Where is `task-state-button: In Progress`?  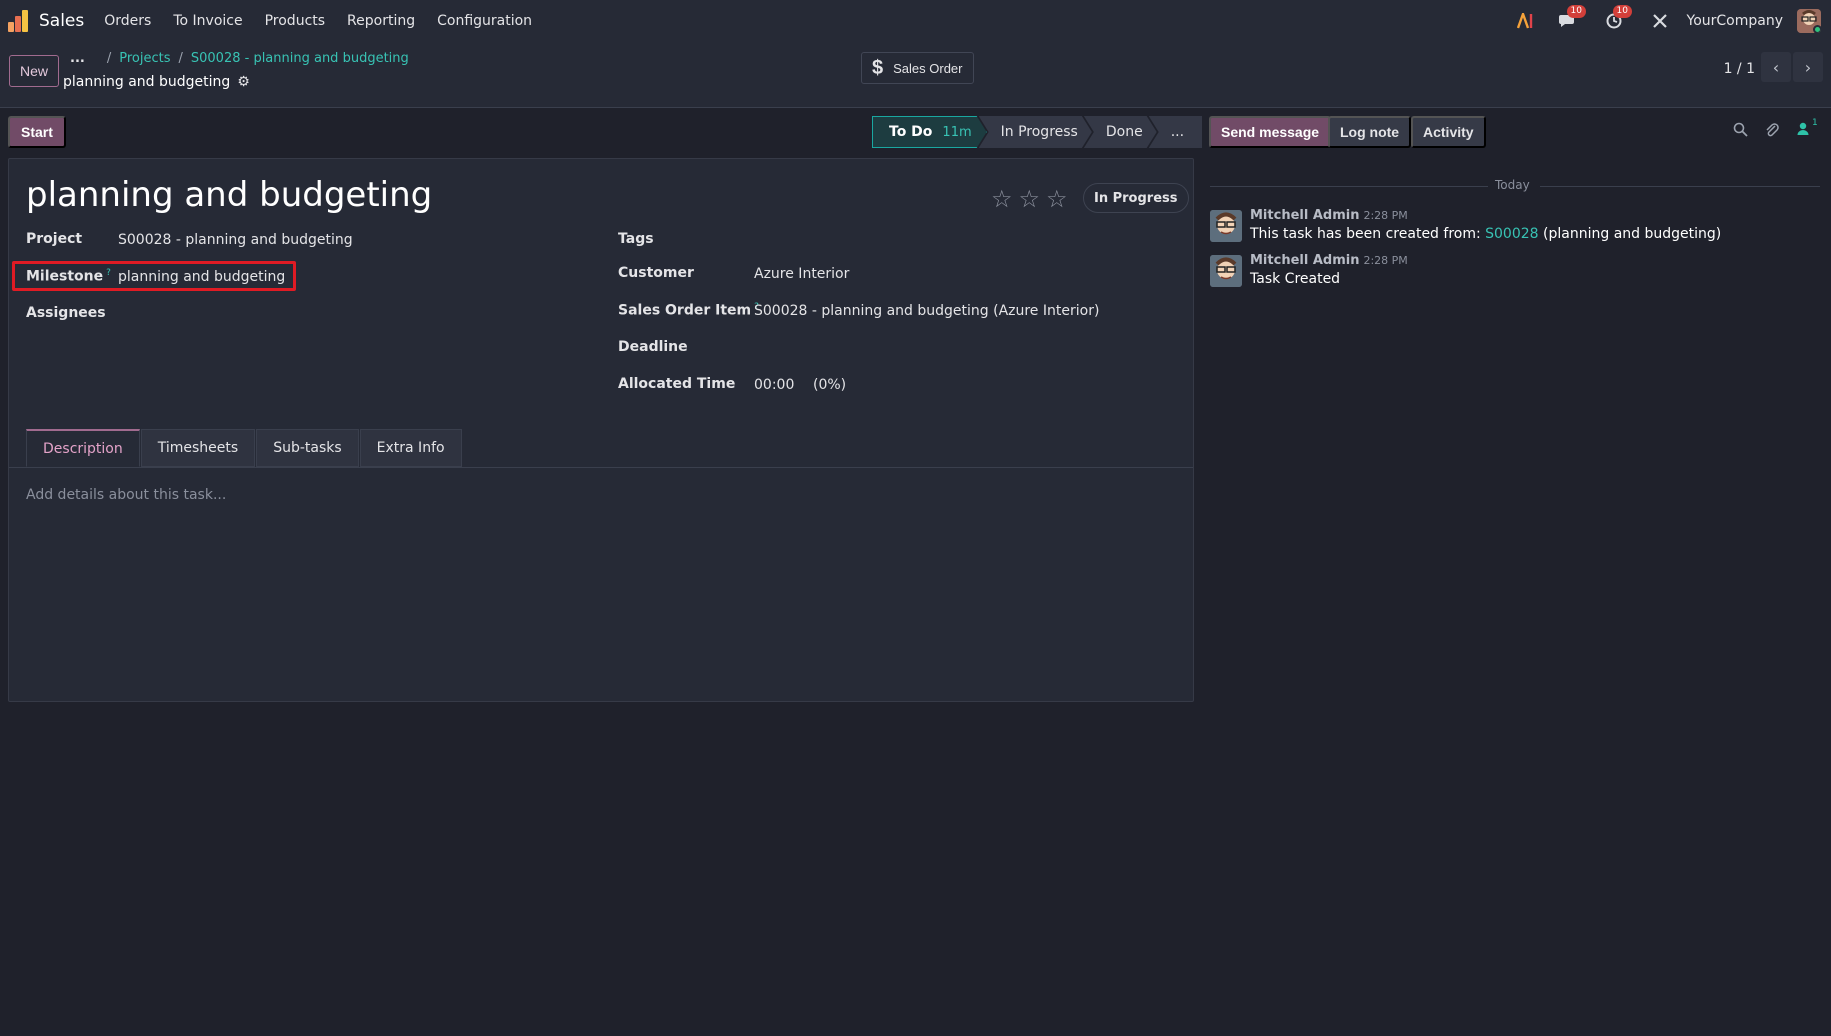
task-state-button: In Progress is located at coordinates (1136, 198).